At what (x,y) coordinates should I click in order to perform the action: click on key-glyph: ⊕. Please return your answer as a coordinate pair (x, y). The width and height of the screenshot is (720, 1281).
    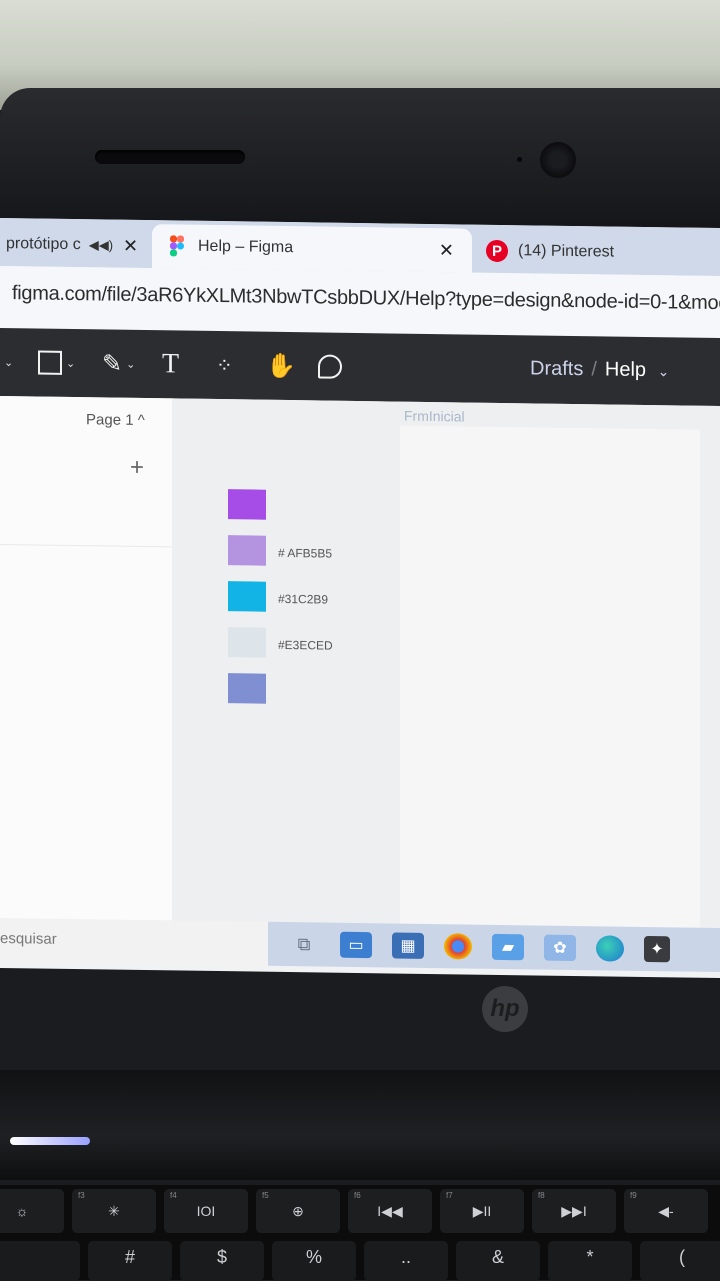
    Looking at the image, I should click on (298, 1210).